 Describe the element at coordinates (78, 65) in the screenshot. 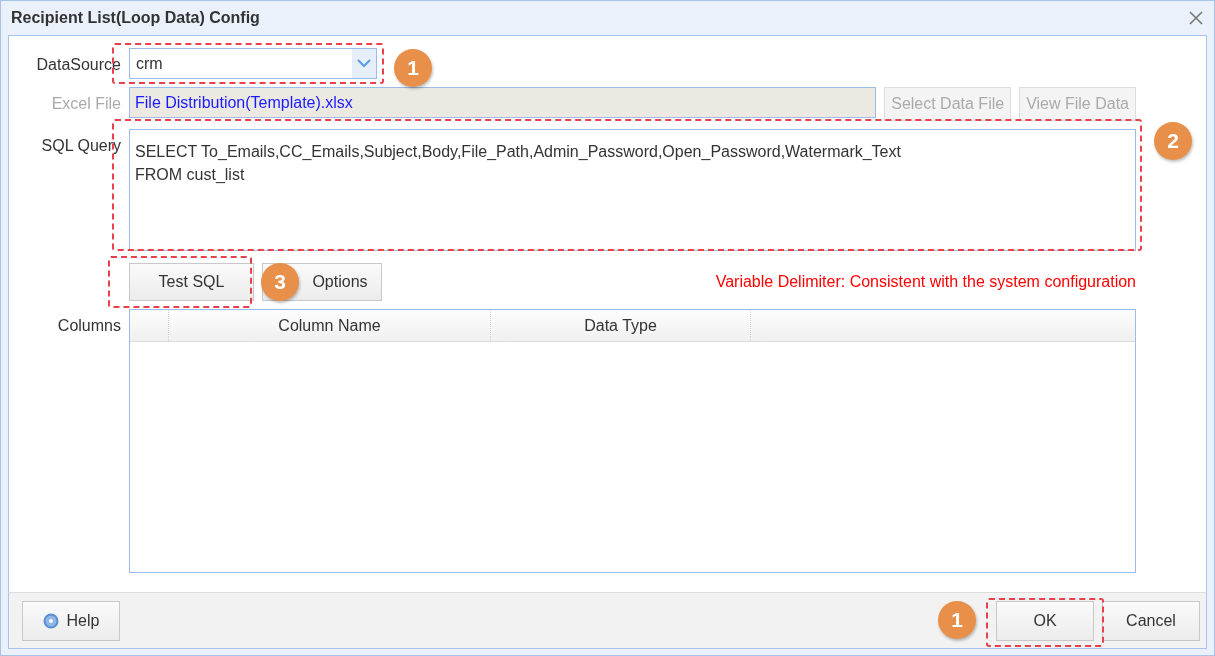

I see `field-label: DataSource` at that location.